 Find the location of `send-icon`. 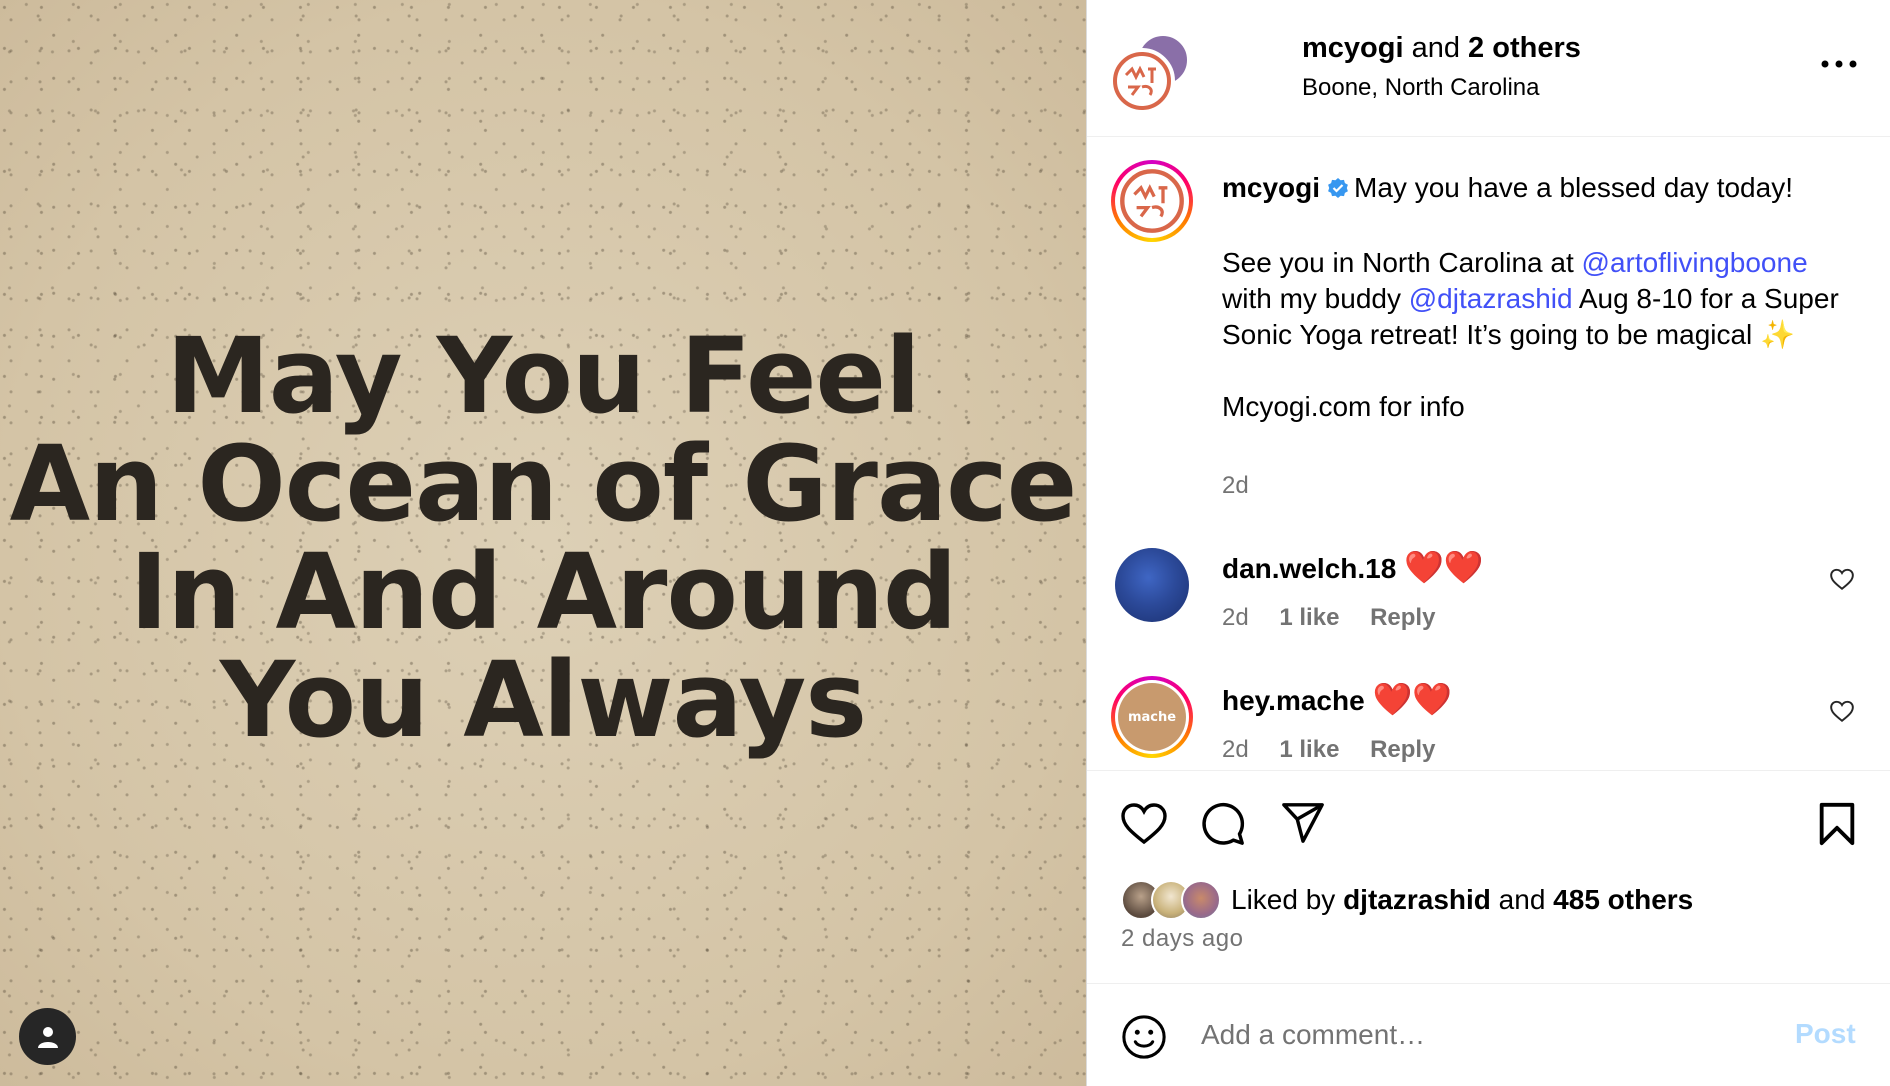

send-icon is located at coordinates (1303, 823).